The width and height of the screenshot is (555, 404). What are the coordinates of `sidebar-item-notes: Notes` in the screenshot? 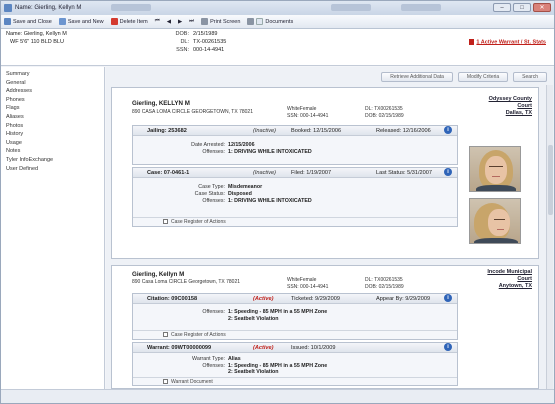 It's located at (52, 151).